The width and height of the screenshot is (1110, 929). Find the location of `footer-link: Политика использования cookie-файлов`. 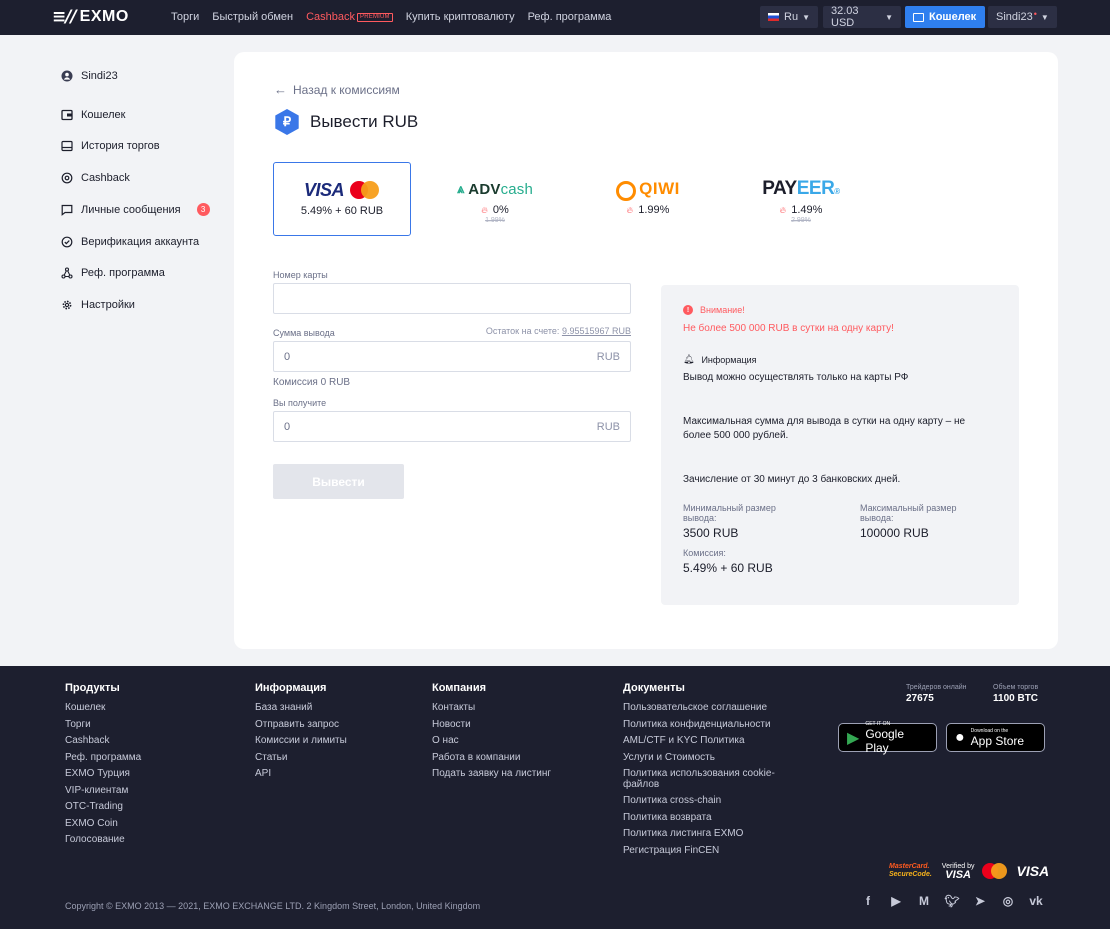

footer-link: Политика использования cookie-файлов is located at coordinates (710, 779).